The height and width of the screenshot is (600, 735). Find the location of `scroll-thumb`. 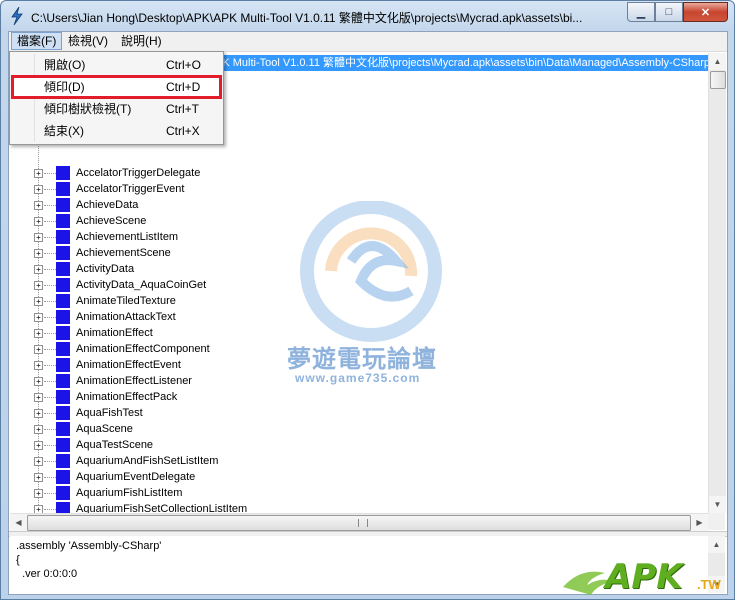

scroll-thumb is located at coordinates (718, 80).